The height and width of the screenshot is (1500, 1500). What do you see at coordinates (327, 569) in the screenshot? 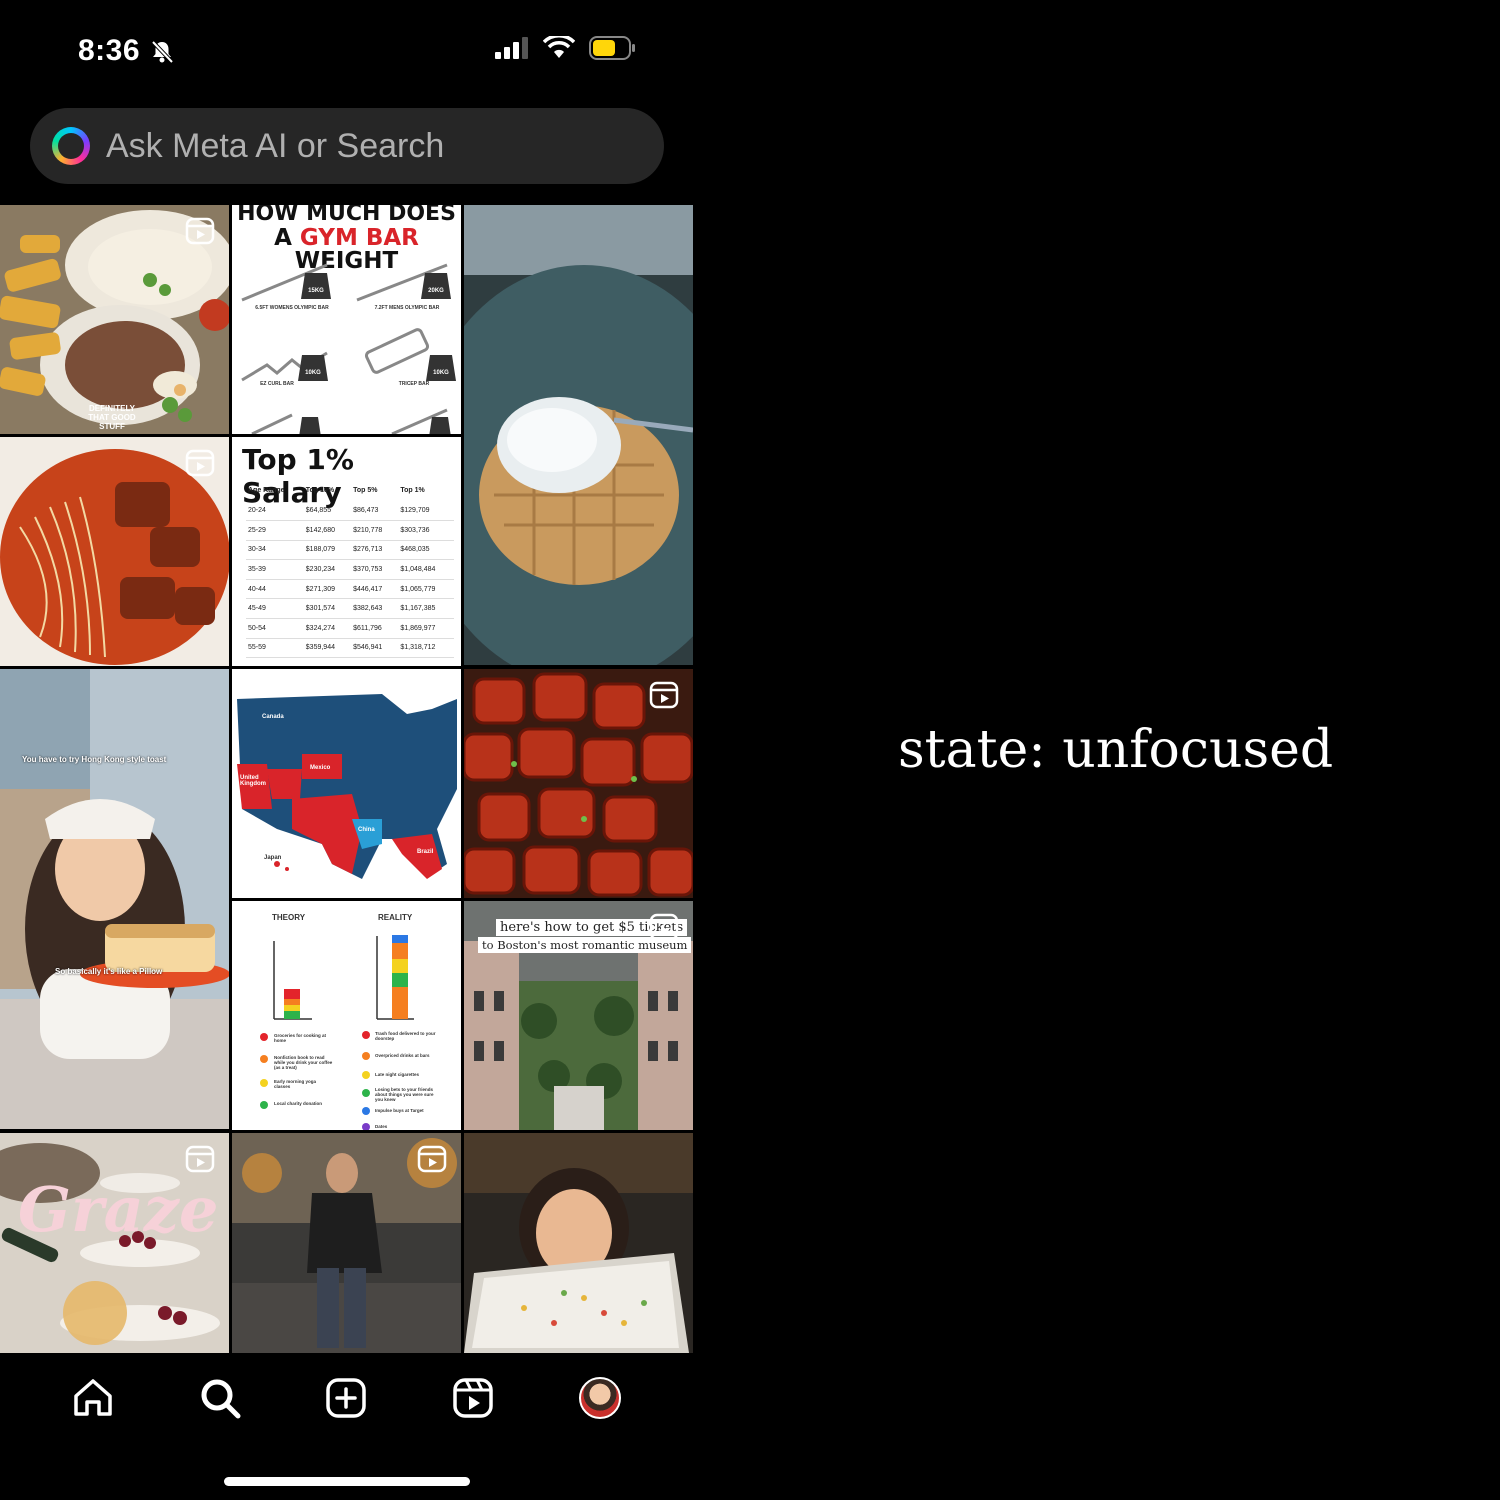
I see `salary-cell: $230,234` at bounding box center [327, 569].